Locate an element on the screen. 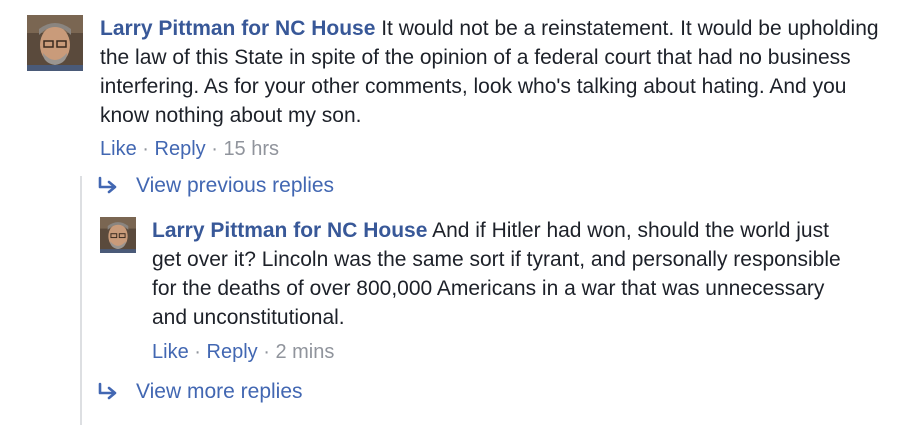 The width and height of the screenshot is (900, 425). timestamp: 15 hrs is located at coordinates (251, 149).